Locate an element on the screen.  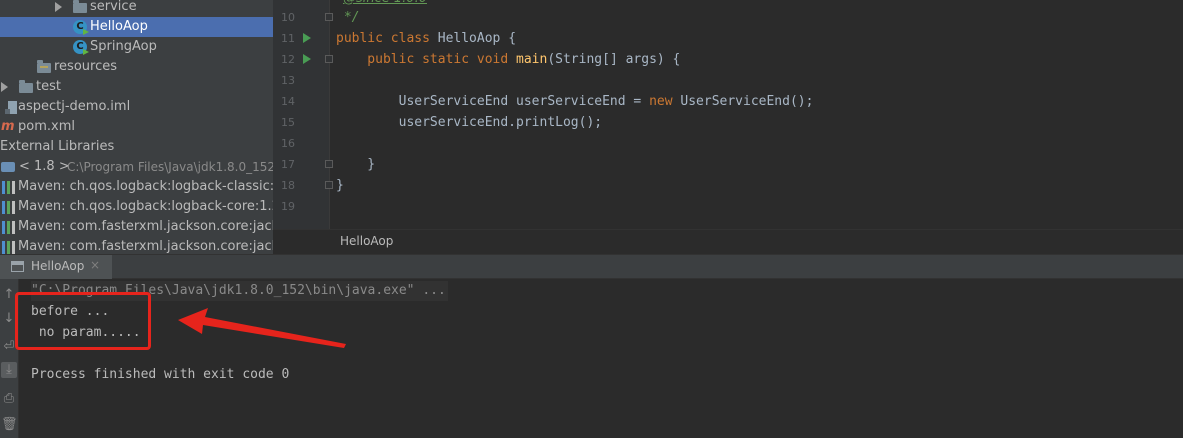
keyword-token: public static void is located at coordinates (426, 59).